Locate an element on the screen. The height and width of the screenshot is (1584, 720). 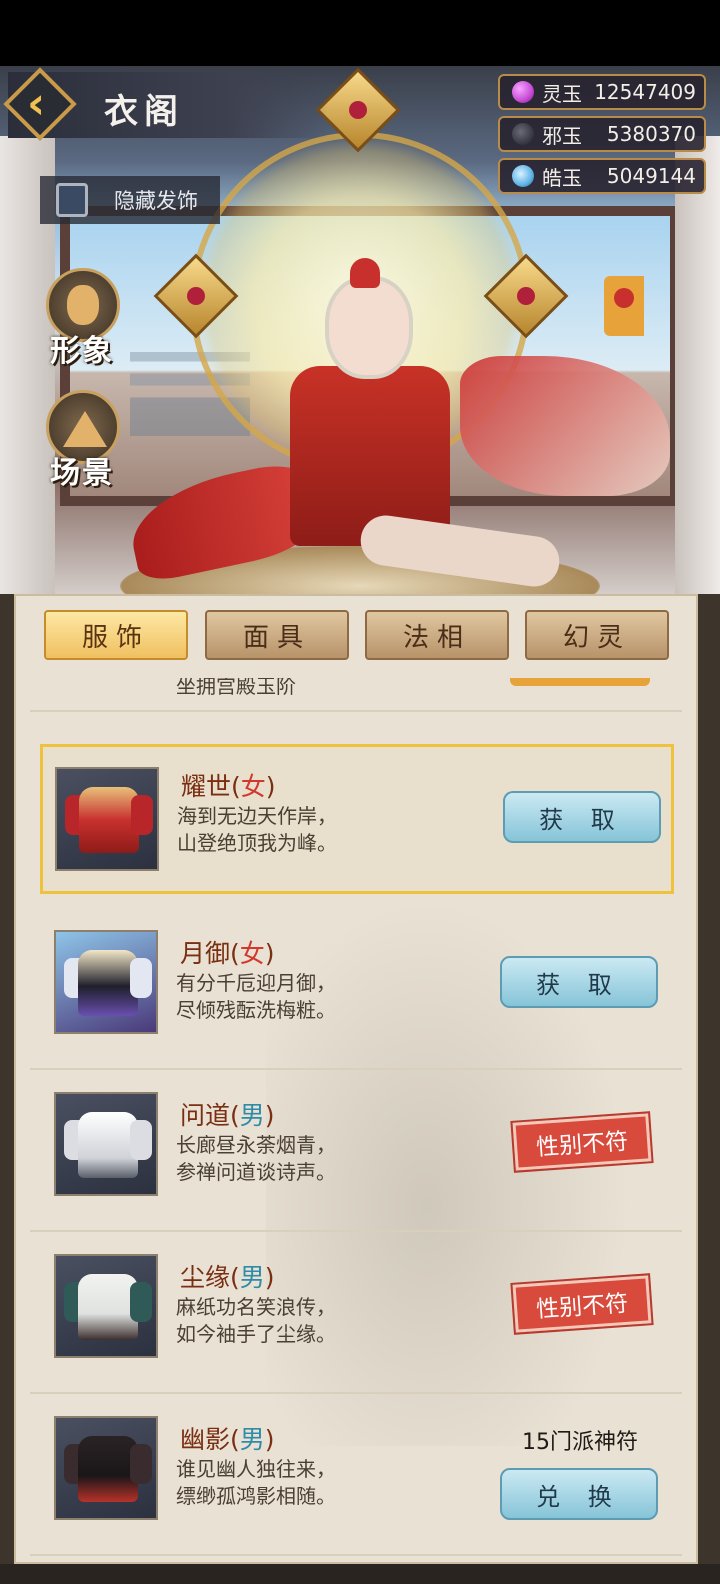
tab-mask: 面具 is located at coordinates (277, 635).